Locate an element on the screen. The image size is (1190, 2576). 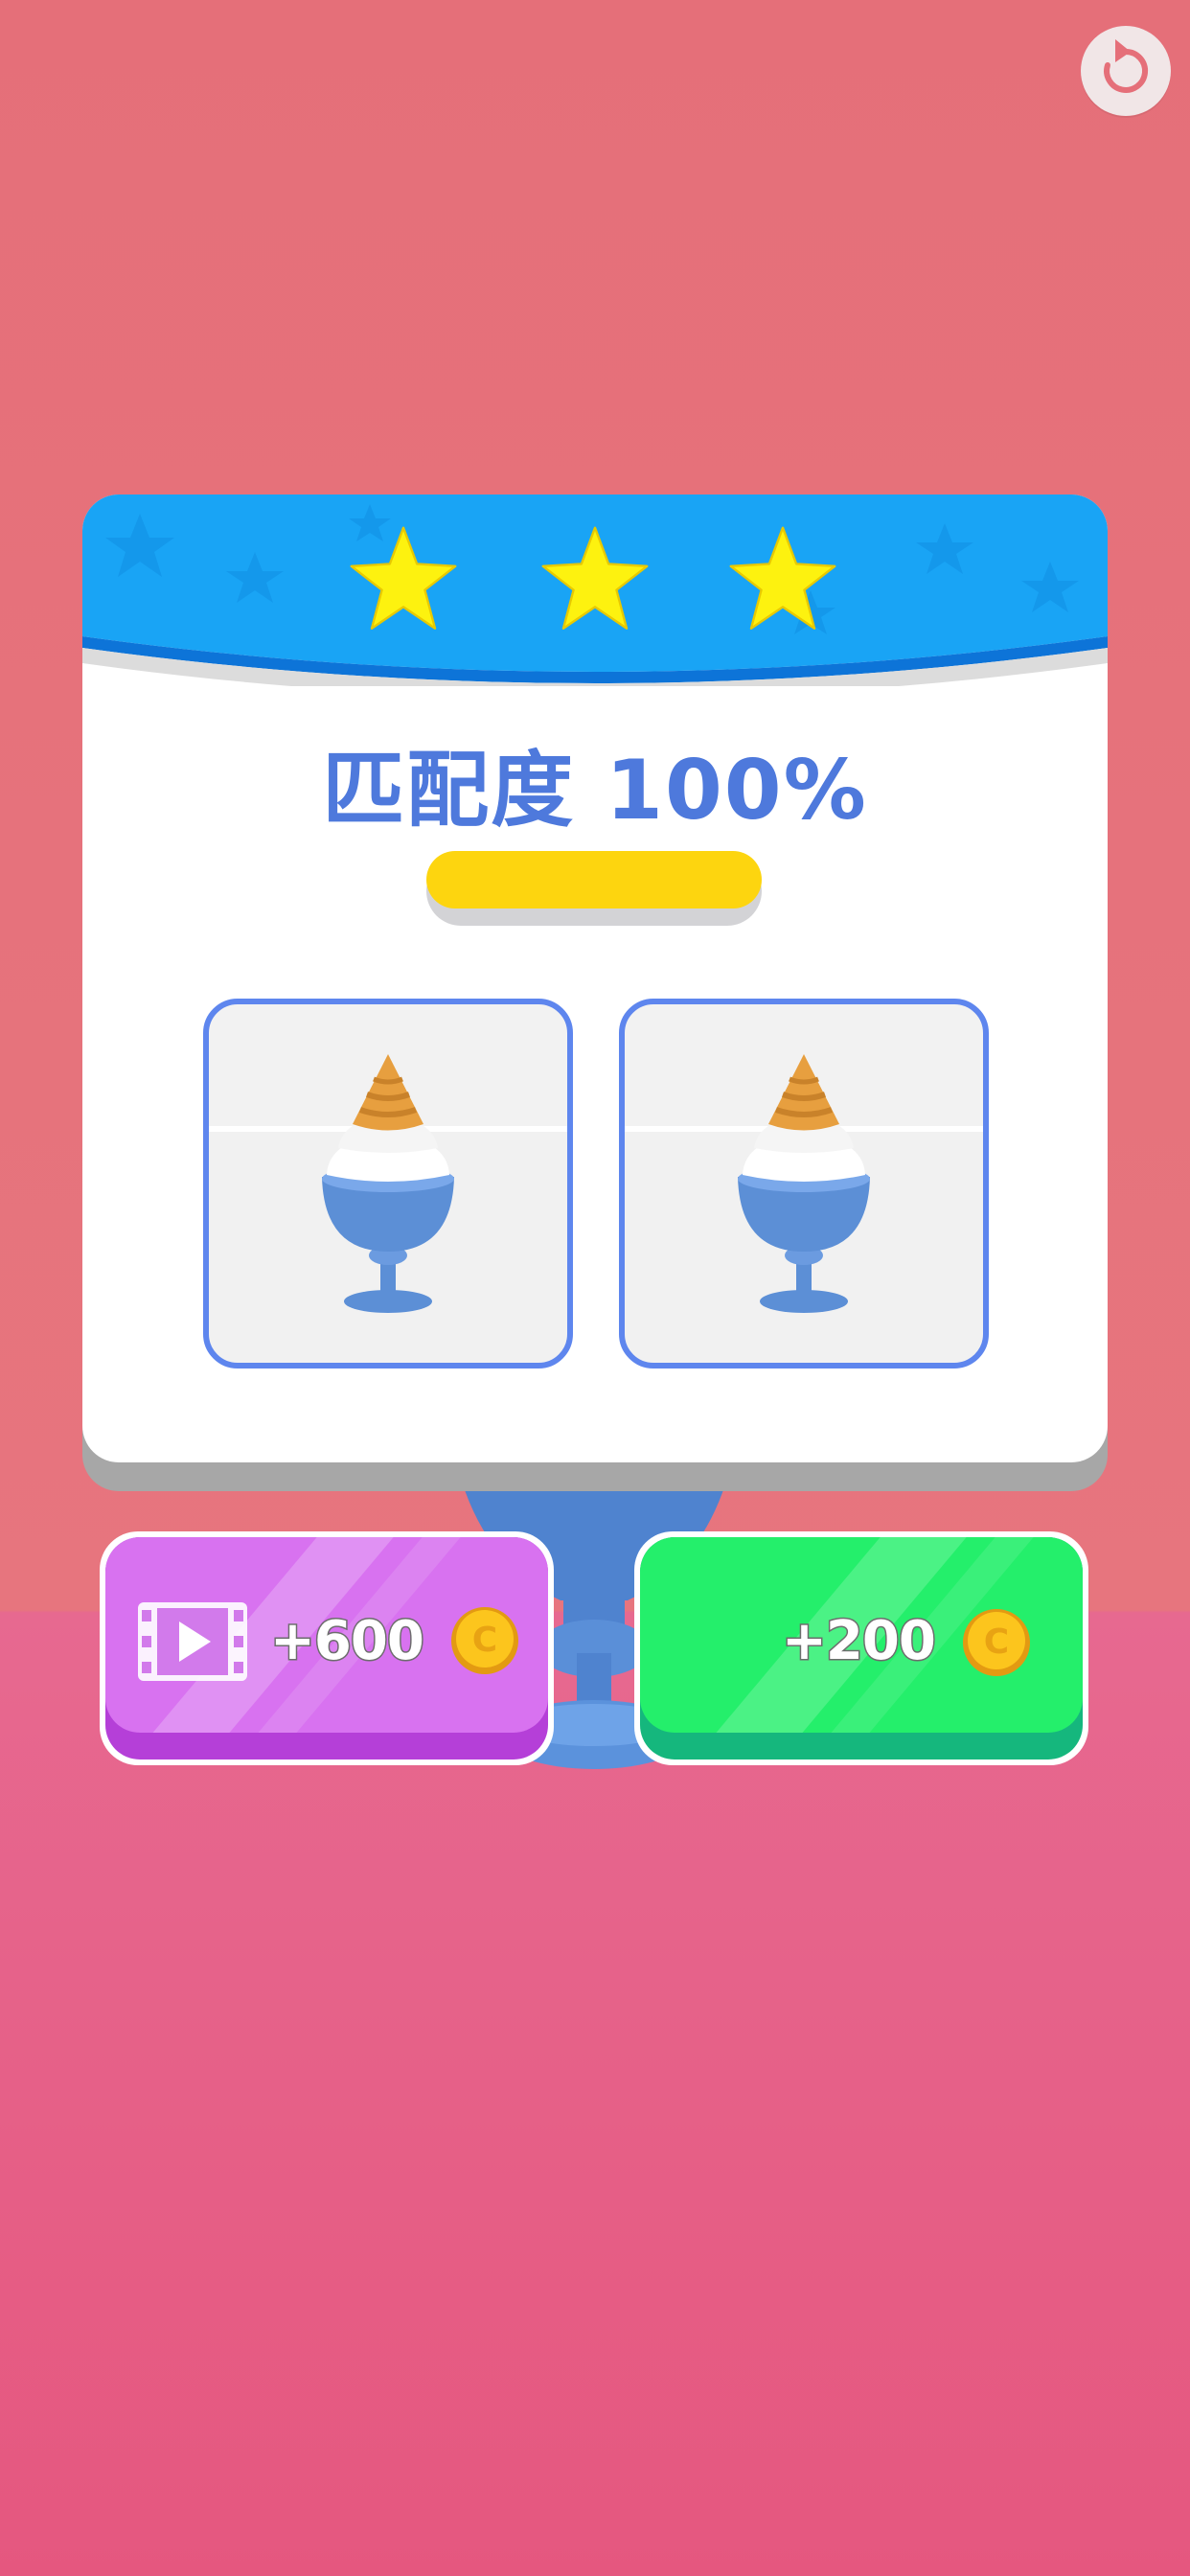
restart-button is located at coordinates (1126, 71).